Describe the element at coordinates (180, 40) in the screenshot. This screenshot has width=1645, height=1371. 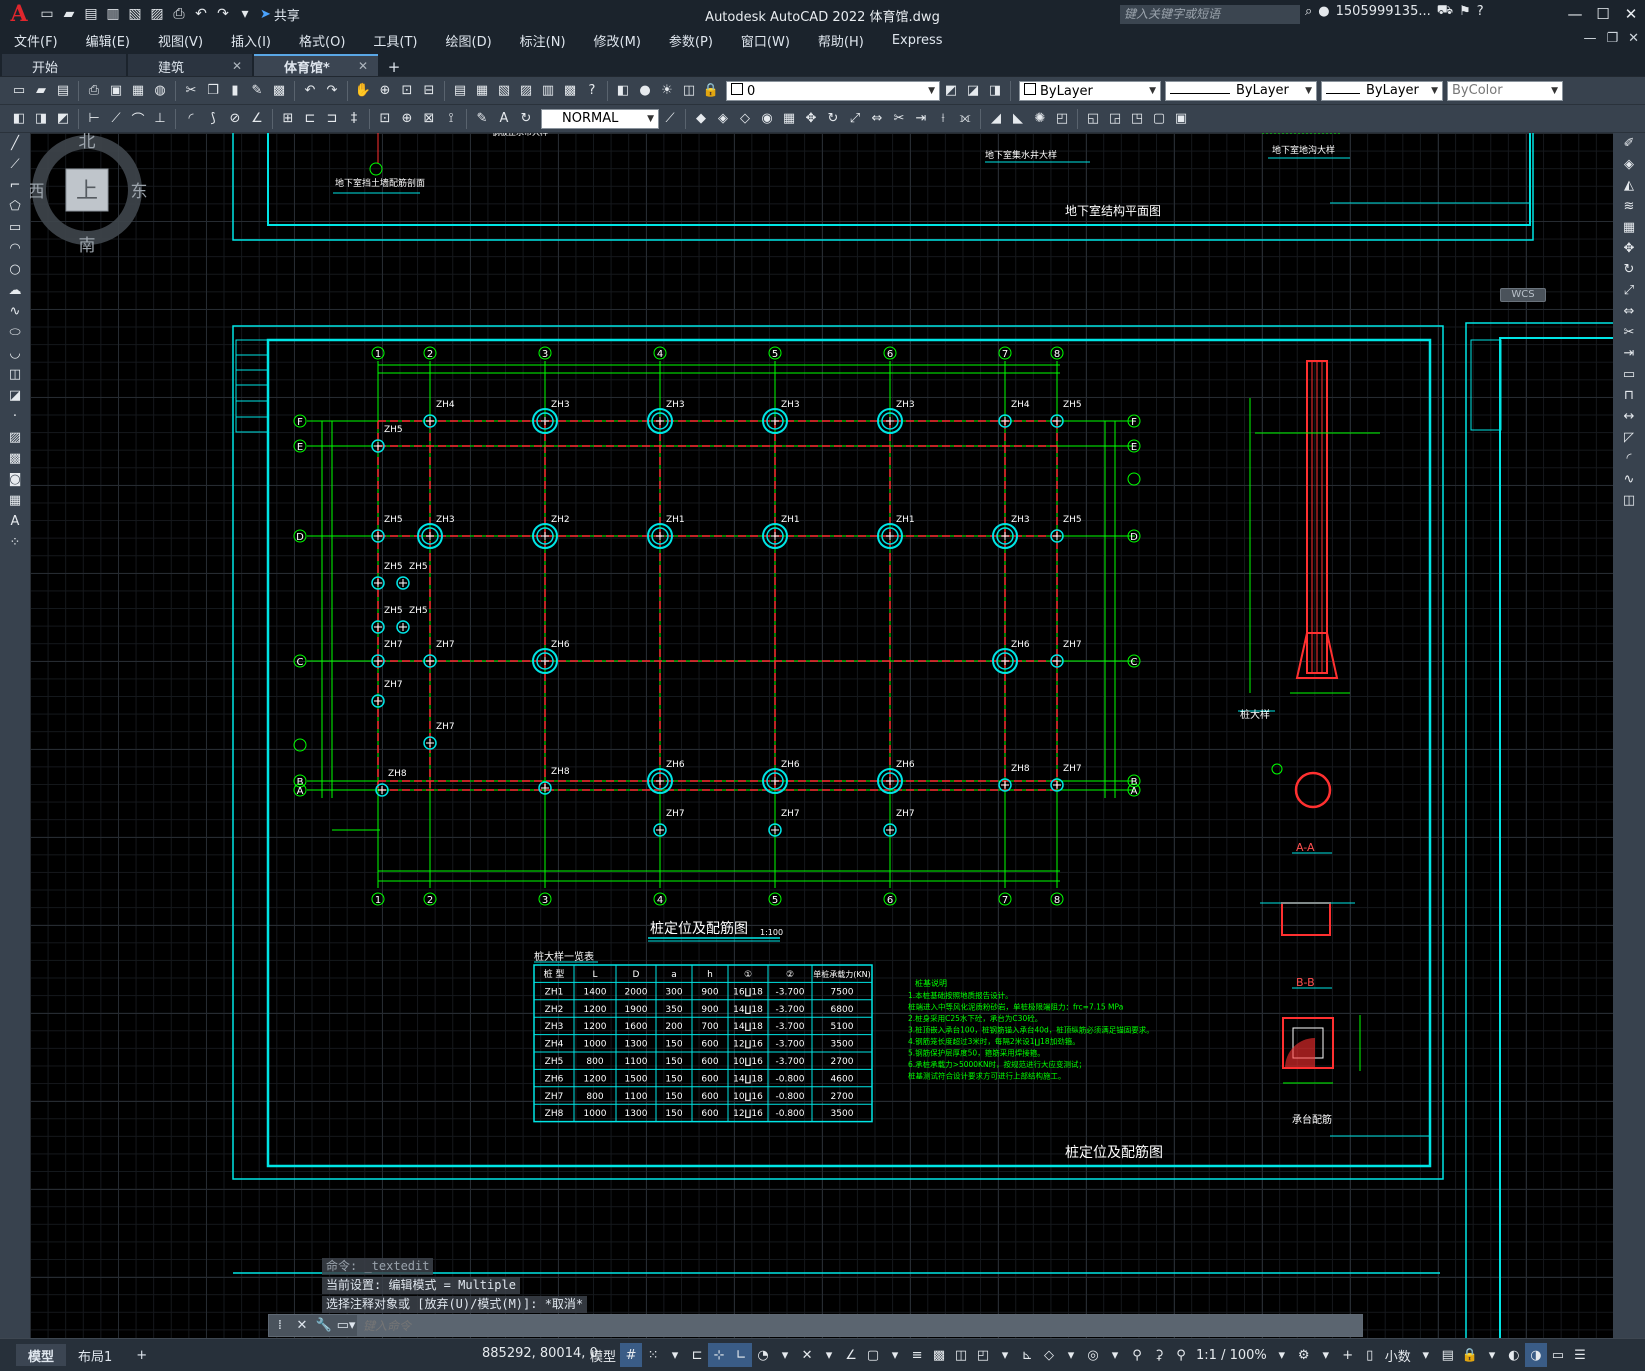
I see `menu-view: 视图(V)` at that location.